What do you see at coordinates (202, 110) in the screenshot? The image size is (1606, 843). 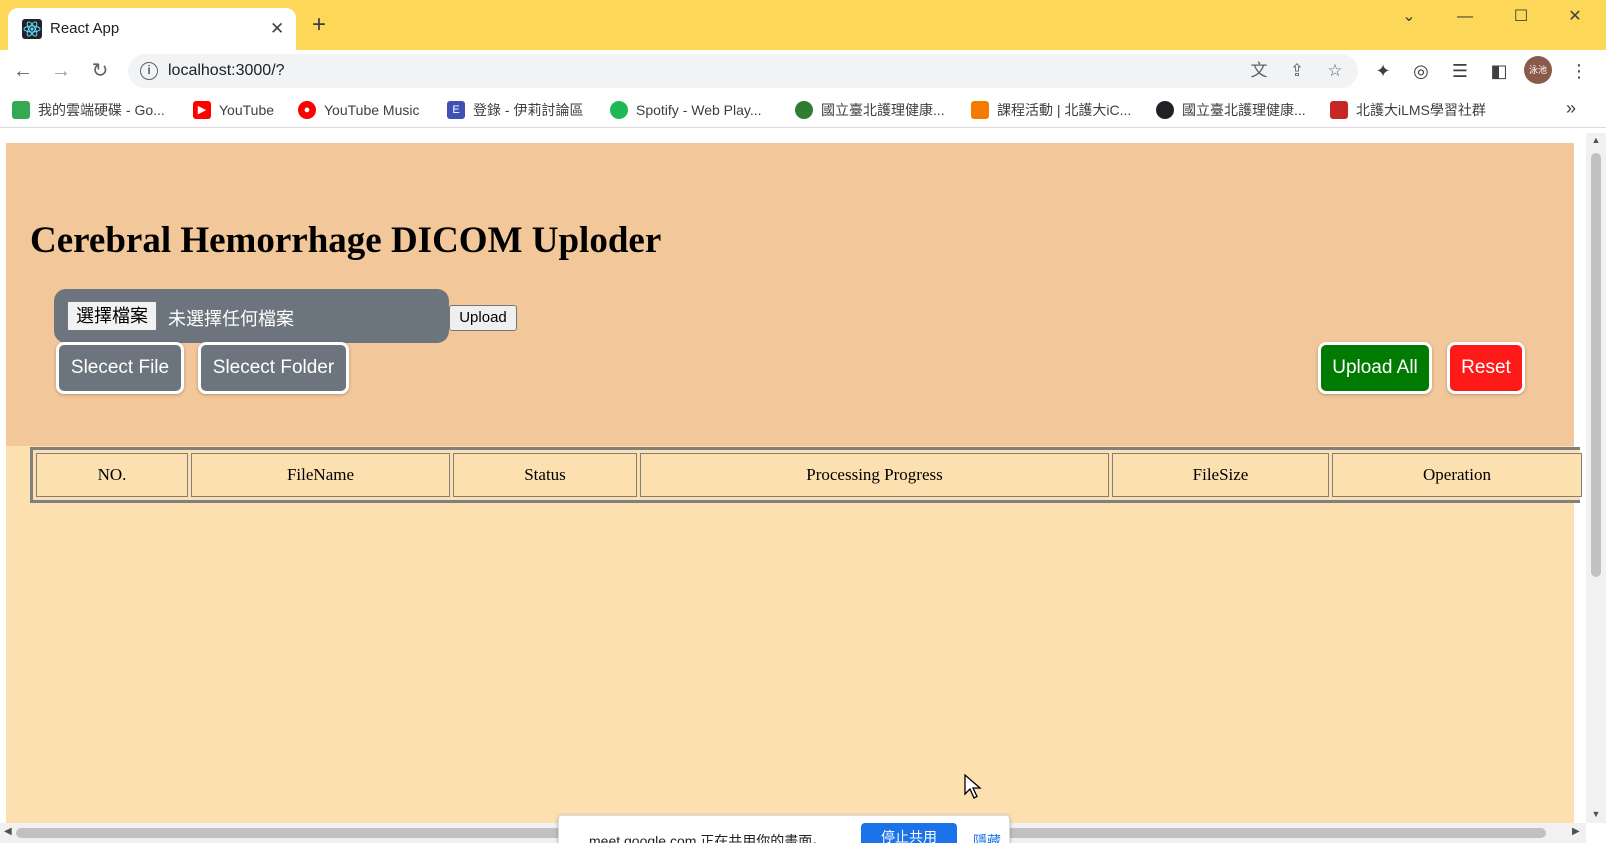 I see `youtube-icon: ▶` at bounding box center [202, 110].